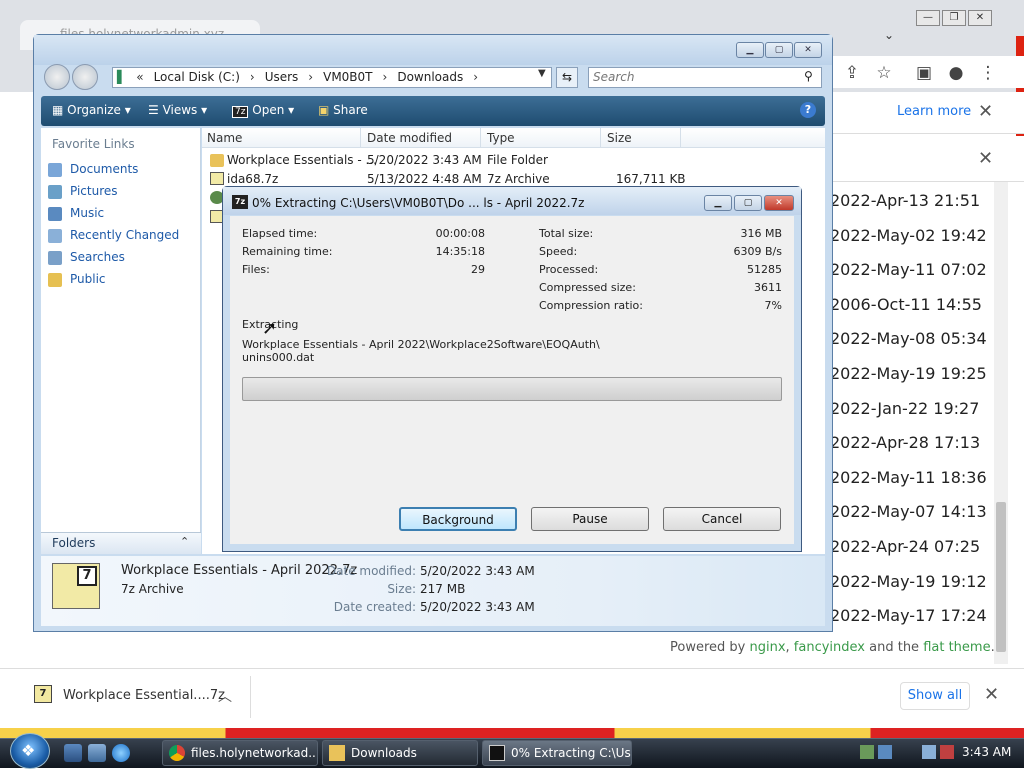 The image size is (1024, 769). What do you see at coordinates (424, 179) in the screenshot?
I see `file-date: 5/13/2022 4:48 AM` at bounding box center [424, 179].